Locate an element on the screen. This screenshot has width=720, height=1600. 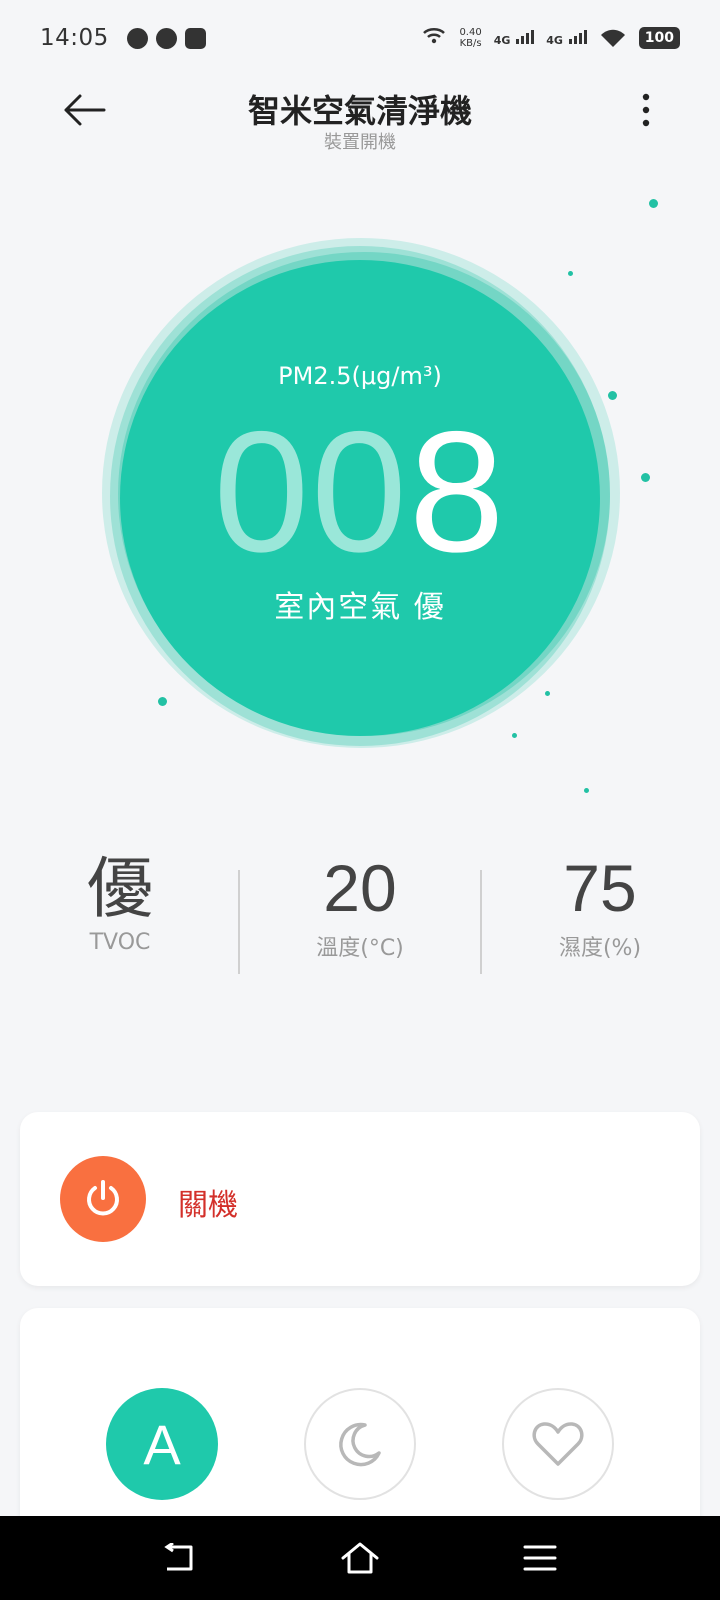
pm25-significant-digits: 8 is located at coordinates (457, 492).